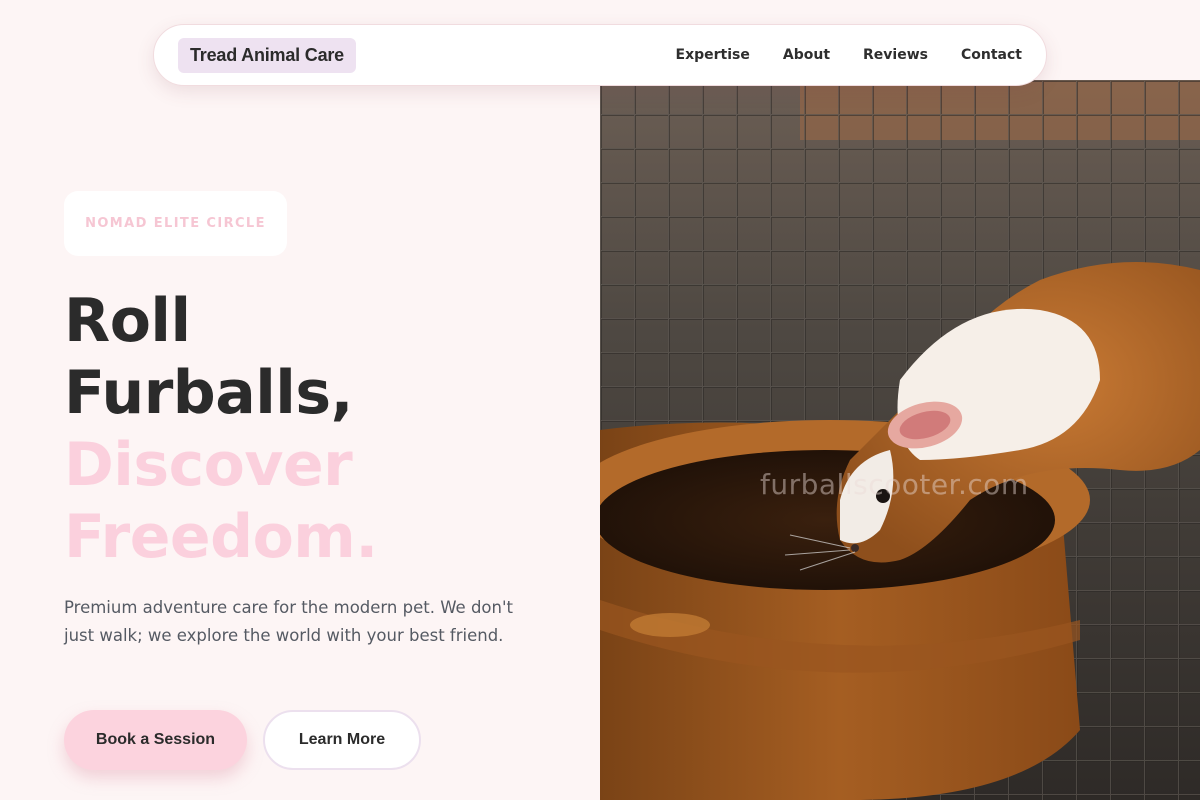  I want to click on brand-logo: Tread Animal Care, so click(267, 55).